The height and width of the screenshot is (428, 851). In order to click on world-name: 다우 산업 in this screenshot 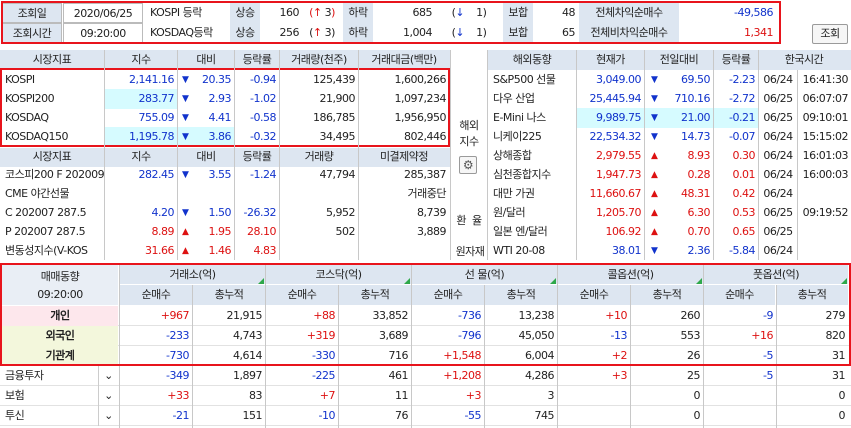, I will do `click(514, 98)`.